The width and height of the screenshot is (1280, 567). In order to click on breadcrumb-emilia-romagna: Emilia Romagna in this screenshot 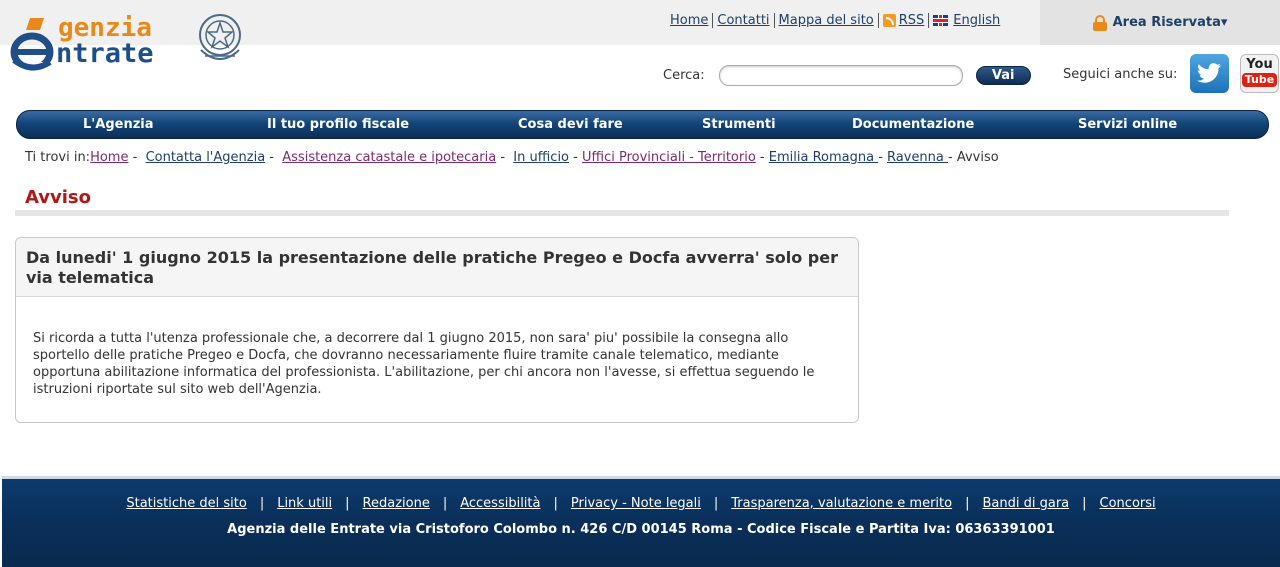, I will do `click(823, 157)`.